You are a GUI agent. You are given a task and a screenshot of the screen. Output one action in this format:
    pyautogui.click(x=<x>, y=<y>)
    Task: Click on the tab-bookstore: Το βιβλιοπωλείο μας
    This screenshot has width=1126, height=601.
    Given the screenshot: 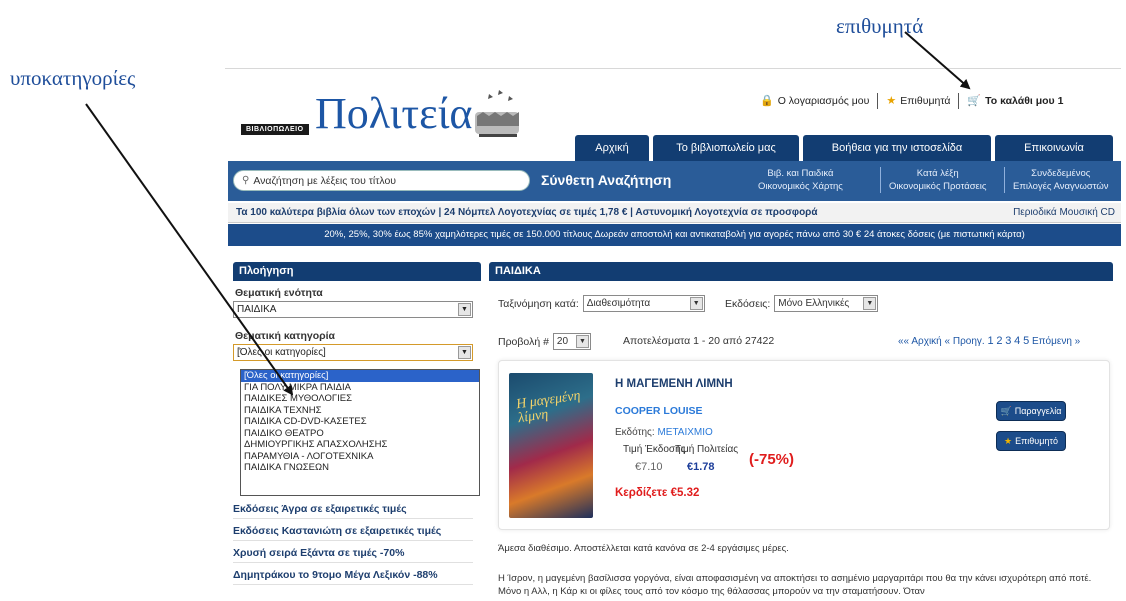 What is the action you would take?
    pyautogui.click(x=726, y=148)
    